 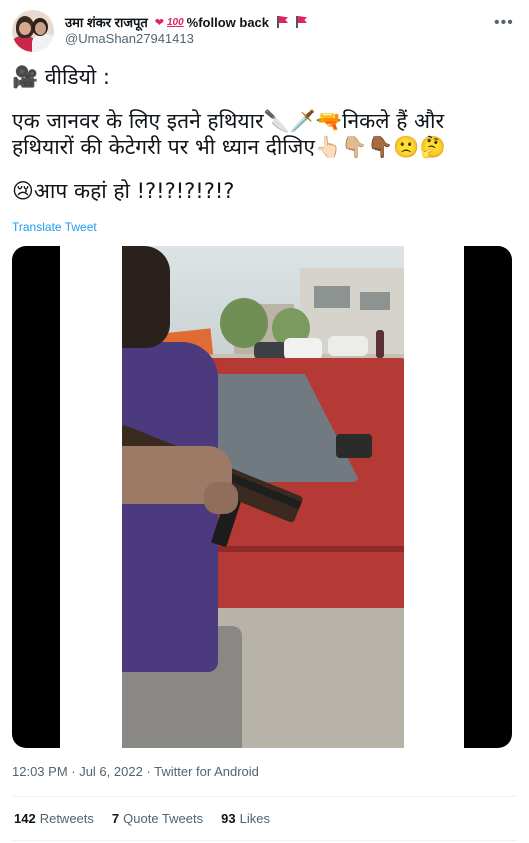 What do you see at coordinates (33, 31) in the screenshot?
I see `avatar` at bounding box center [33, 31].